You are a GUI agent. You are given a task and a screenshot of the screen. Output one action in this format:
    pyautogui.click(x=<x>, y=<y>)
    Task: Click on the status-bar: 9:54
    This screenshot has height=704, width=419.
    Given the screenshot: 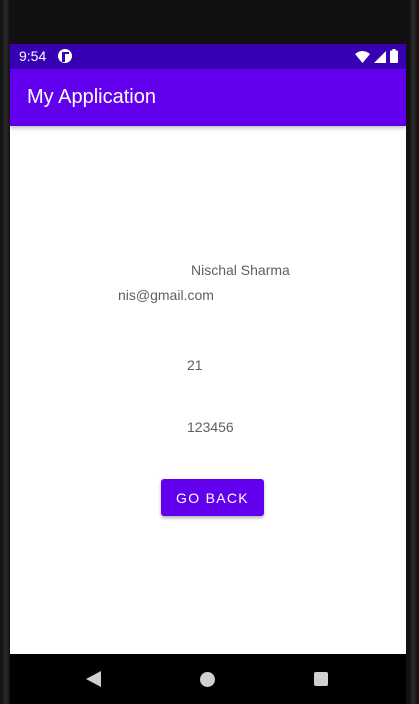 What is the action you would take?
    pyautogui.click(x=208, y=56)
    